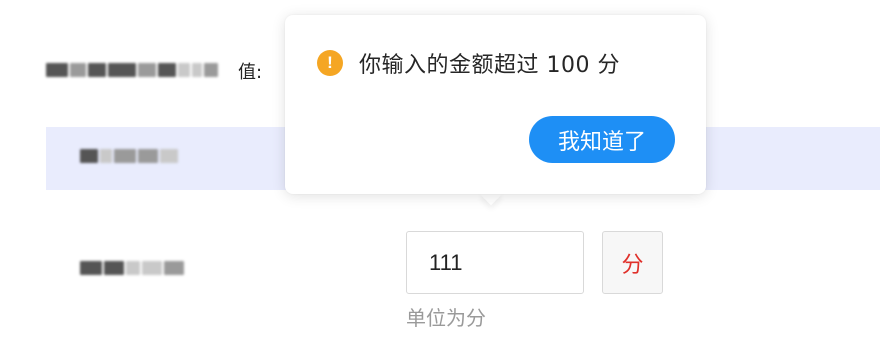 This screenshot has width=880, height=346. What do you see at coordinates (632, 262) in the screenshot?
I see `unit-button: 分` at bounding box center [632, 262].